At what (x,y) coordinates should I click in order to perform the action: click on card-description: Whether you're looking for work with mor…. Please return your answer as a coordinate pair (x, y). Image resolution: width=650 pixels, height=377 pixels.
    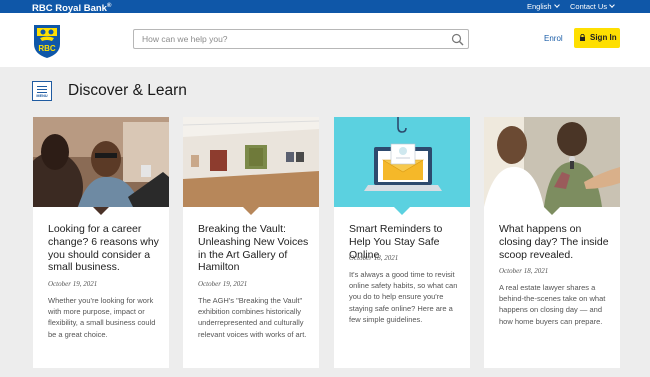
    Looking at the image, I should click on (102, 317).